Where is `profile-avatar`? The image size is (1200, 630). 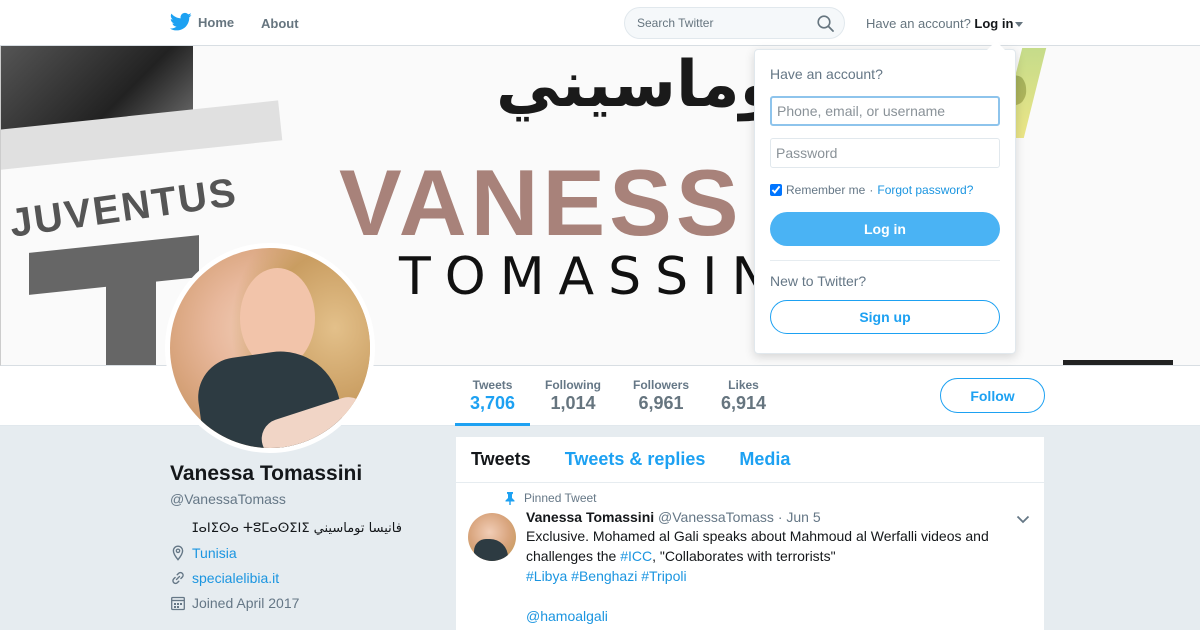
profile-avatar is located at coordinates (270, 348).